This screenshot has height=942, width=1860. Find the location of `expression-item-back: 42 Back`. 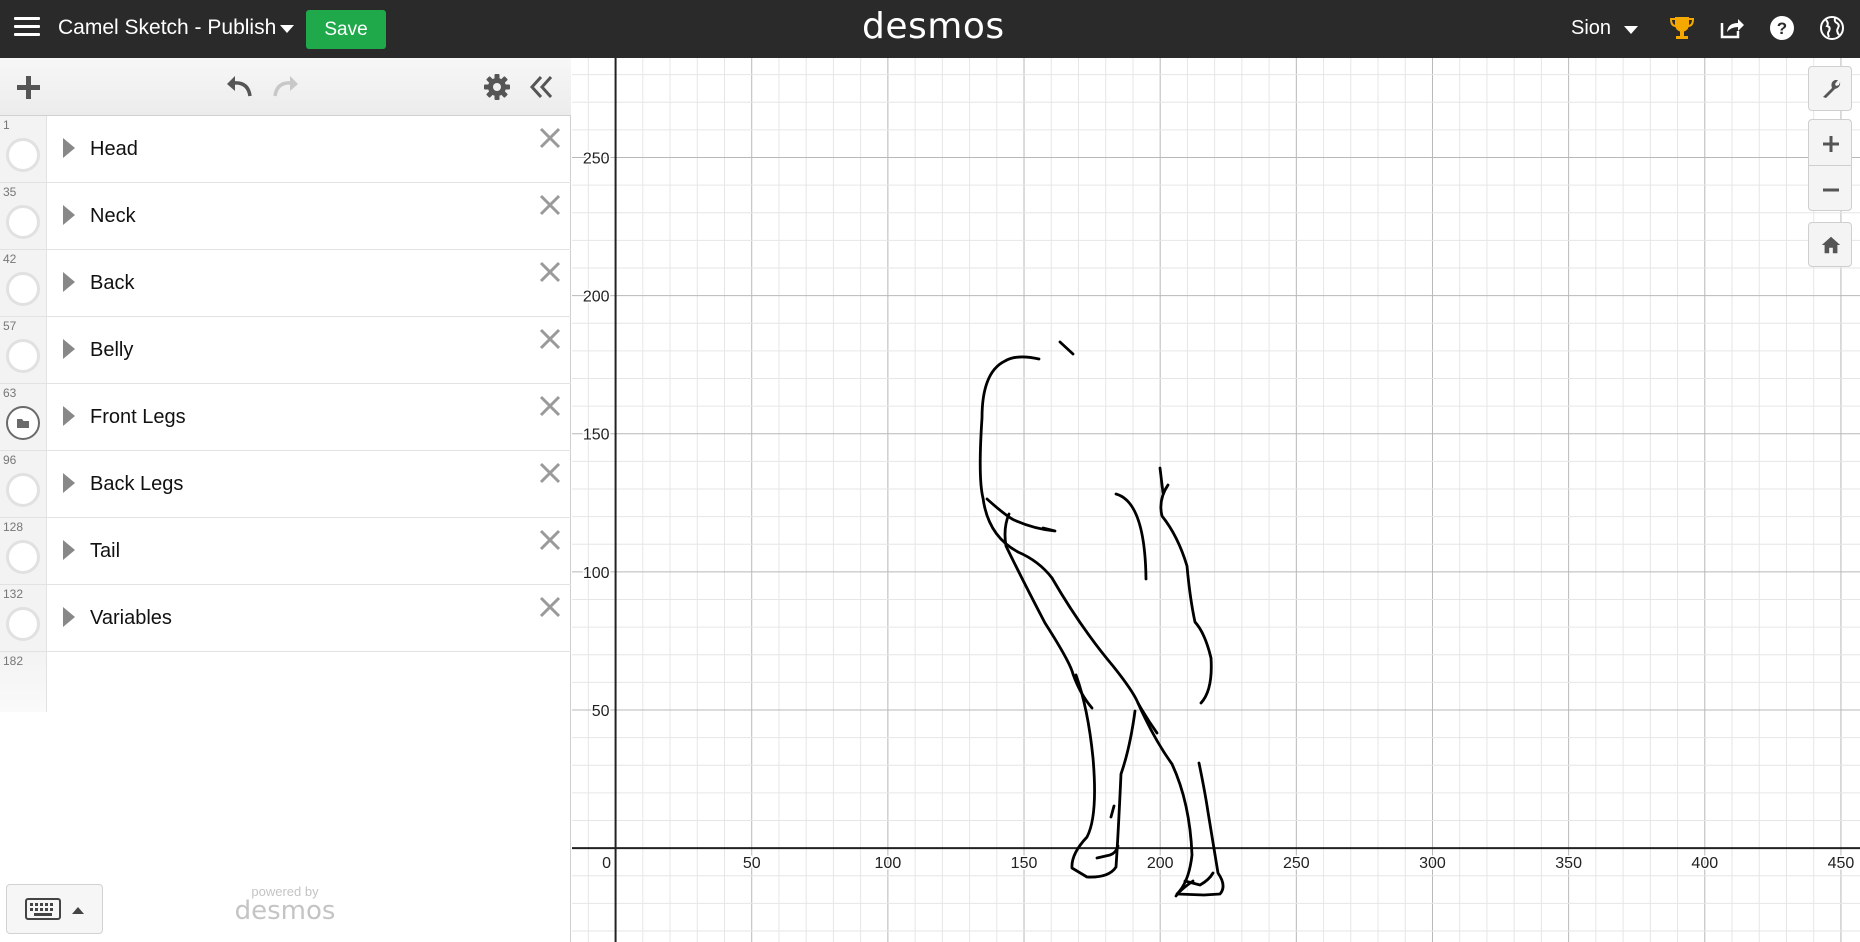

expression-item-back: 42 Back is located at coordinates (285, 283).